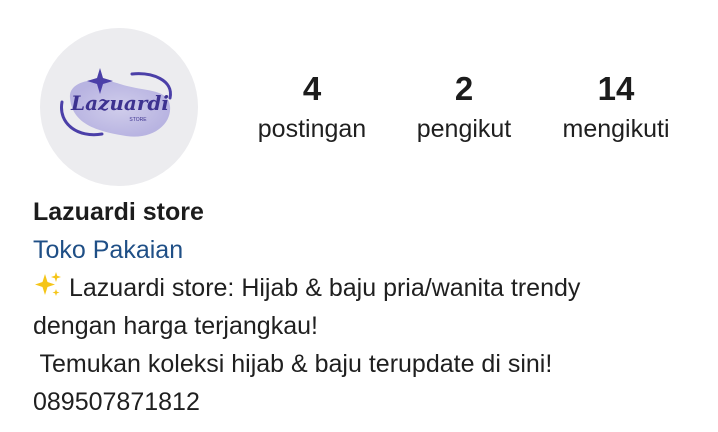 The height and width of the screenshot is (432, 718). I want to click on followers-stat: 2 pengikut, so click(464, 107).